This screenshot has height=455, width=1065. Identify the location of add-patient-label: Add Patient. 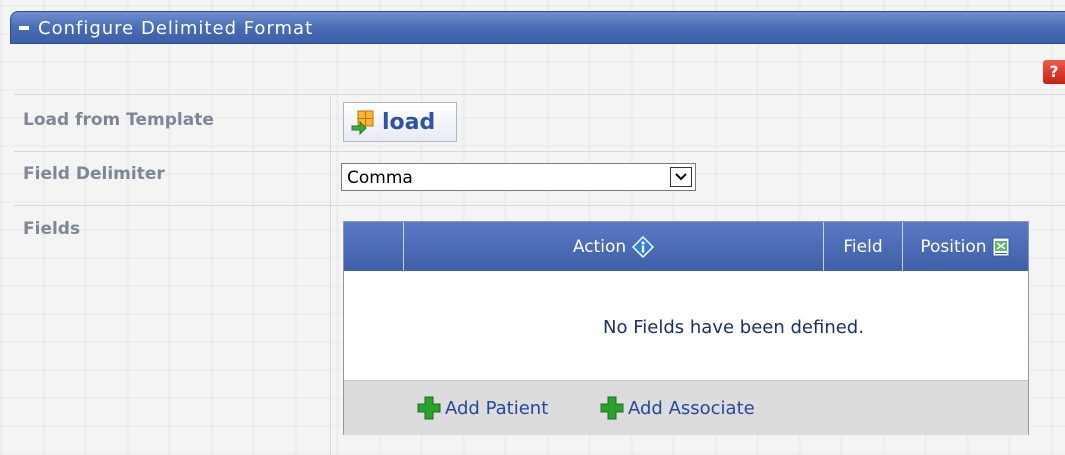
(497, 408).